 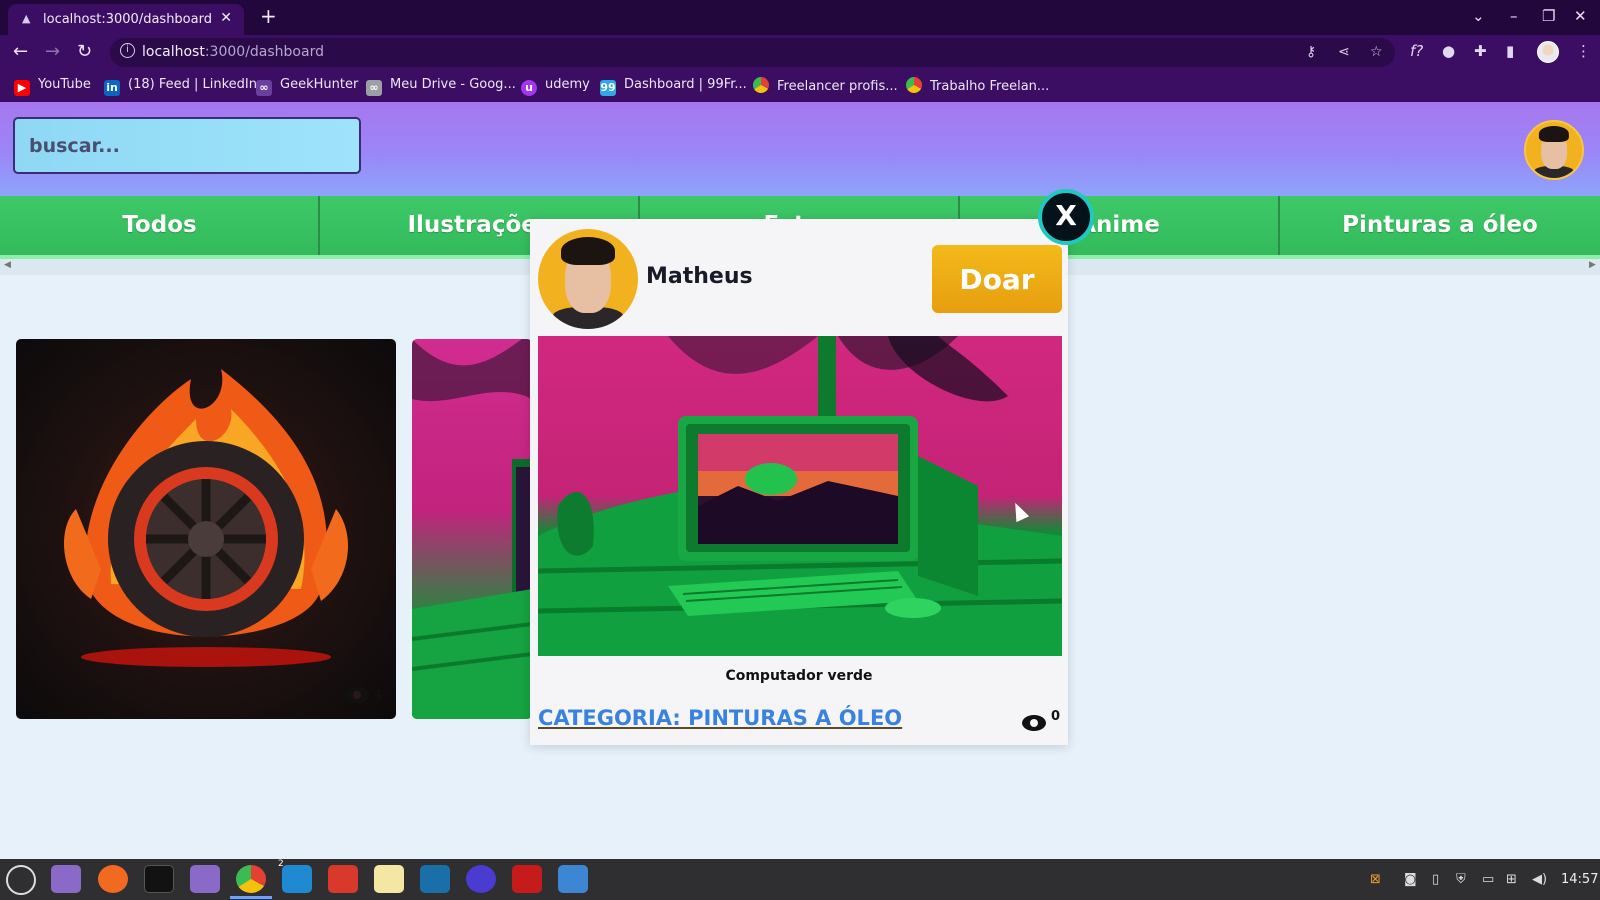 What do you see at coordinates (800, 879) in the screenshot?
I see `os-taskbar: 2 ⊠ ◙ ▯ ⛨ ▭ ⊞ ◀) 14:57` at bounding box center [800, 879].